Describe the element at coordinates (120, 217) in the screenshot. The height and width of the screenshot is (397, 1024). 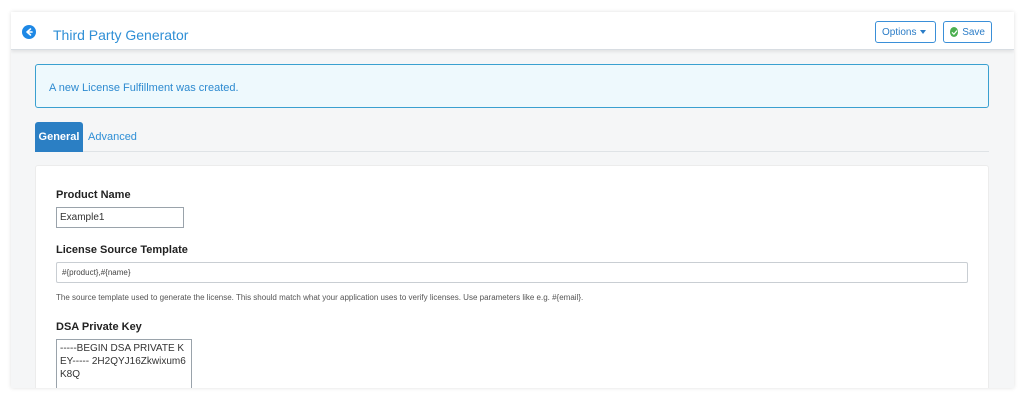
I see `product-name-input: Example1` at that location.